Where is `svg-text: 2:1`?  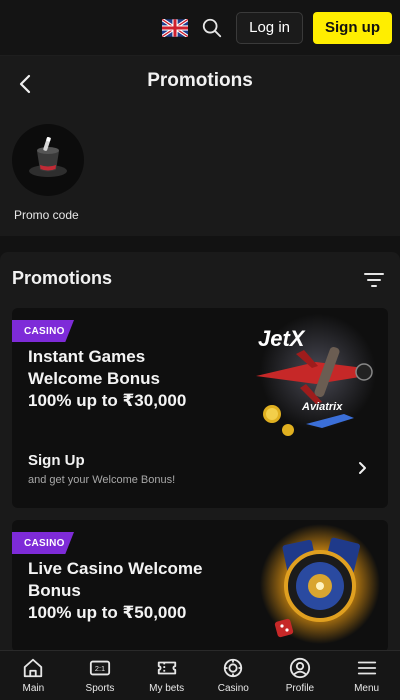 svg-text: 2:1 is located at coordinates (100, 668).